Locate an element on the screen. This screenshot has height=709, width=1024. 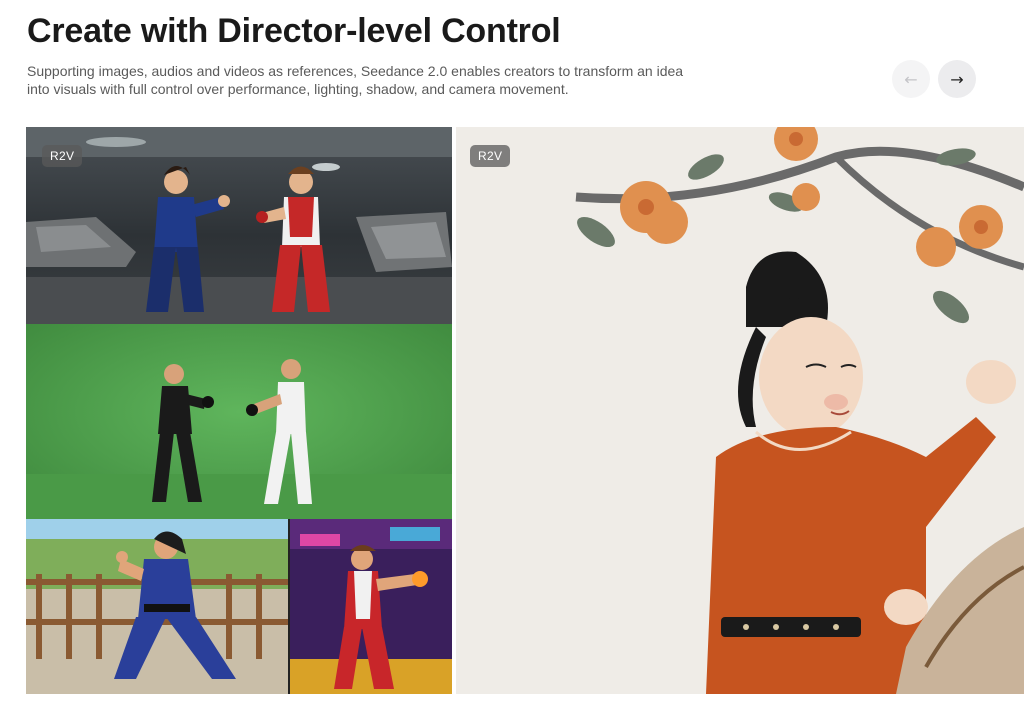
fighter-neon-street-image is located at coordinates (371, 606).